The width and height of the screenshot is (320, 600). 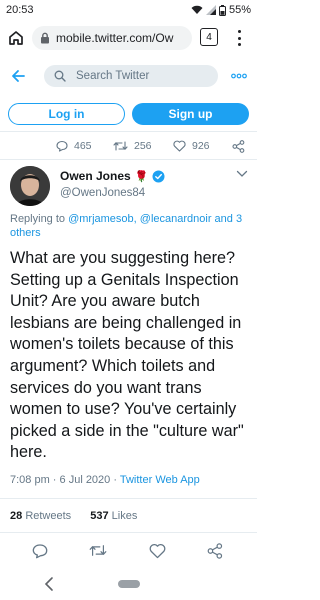 I want to click on search-input: Search Twitter, so click(x=131, y=76).